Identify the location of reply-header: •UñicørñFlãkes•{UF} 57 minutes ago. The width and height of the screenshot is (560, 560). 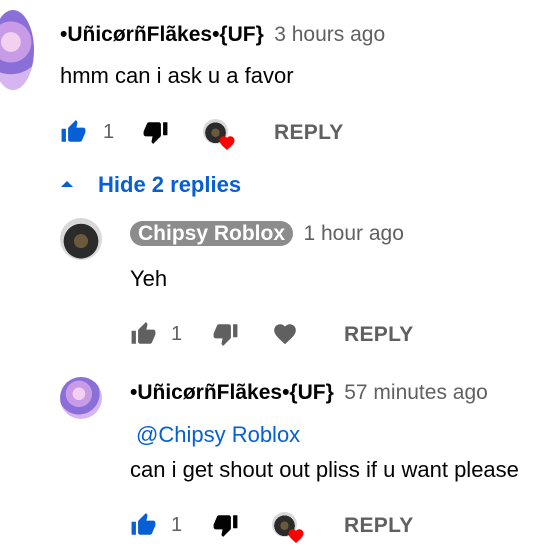
(309, 393).